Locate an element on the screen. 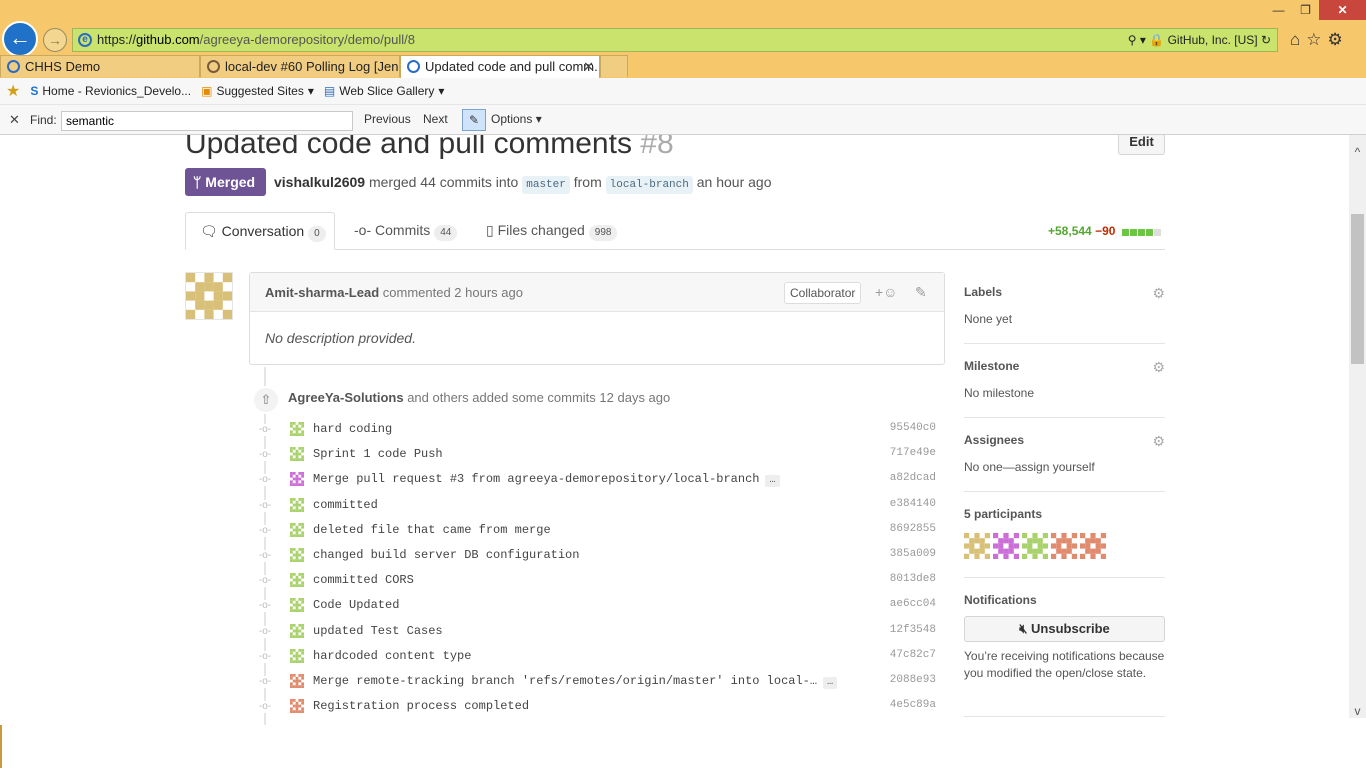 The image size is (1366, 768). commits-author: AgreeYa-Solutions is located at coordinates (346, 397).